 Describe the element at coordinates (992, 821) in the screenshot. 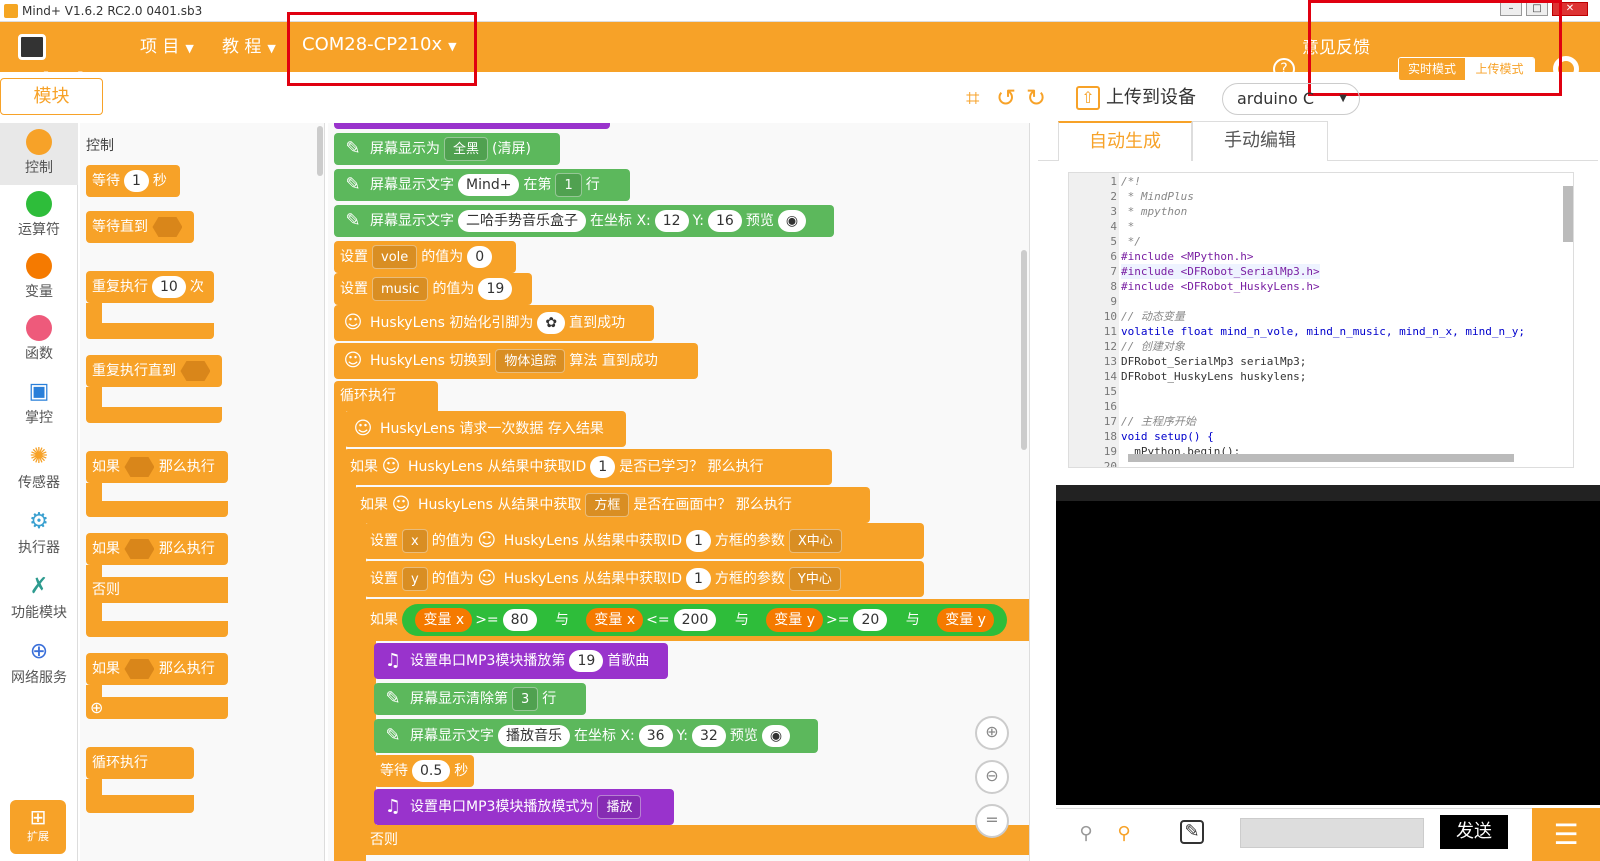

I see `zoom-reset-icon: =` at that location.